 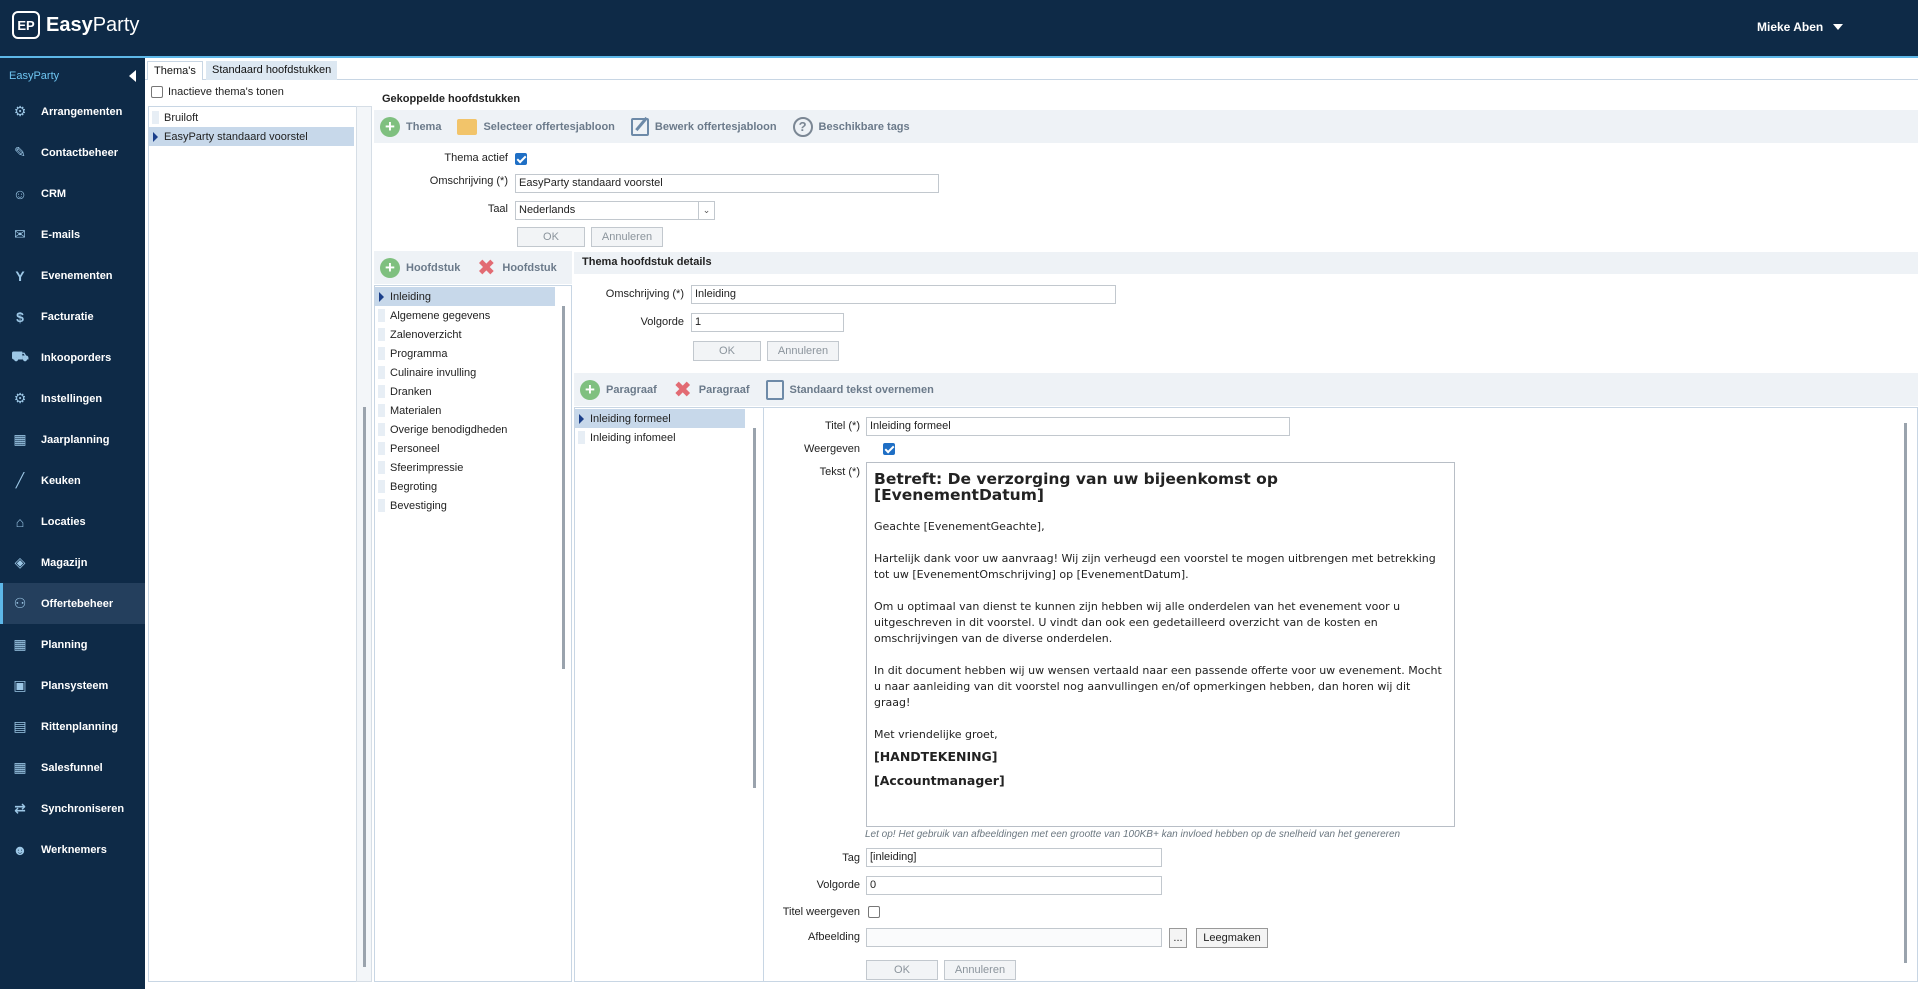 What do you see at coordinates (465, 334) in the screenshot?
I see `chapter-item: Zalenoverzicht` at bounding box center [465, 334].